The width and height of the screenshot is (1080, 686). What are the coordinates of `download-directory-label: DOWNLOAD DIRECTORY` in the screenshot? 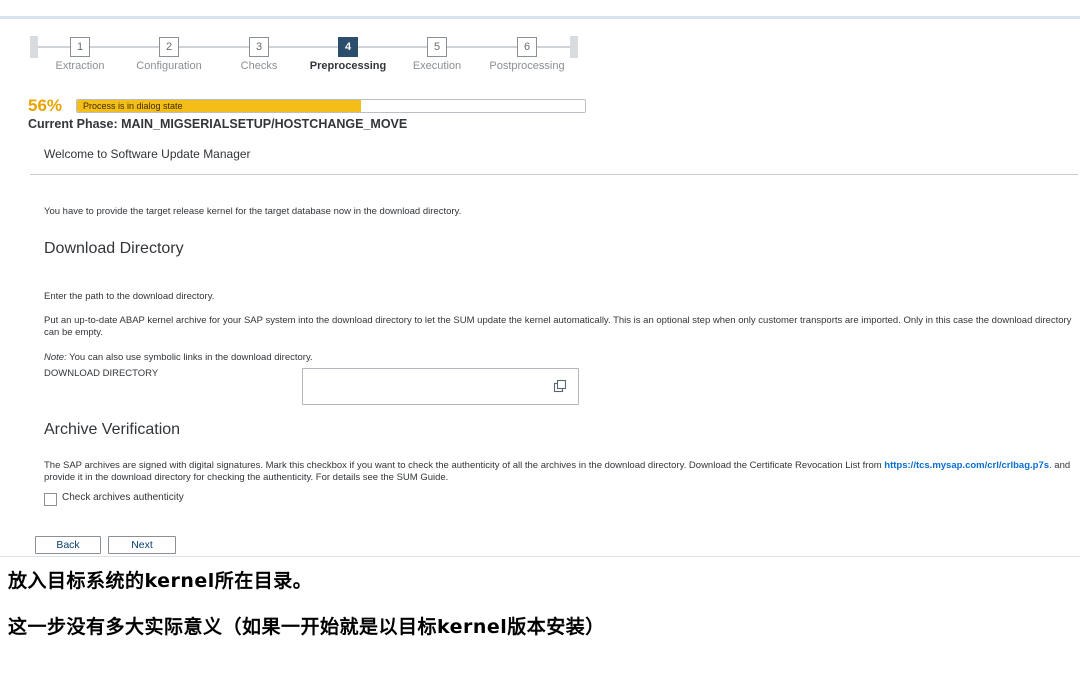 It's located at (101, 373).